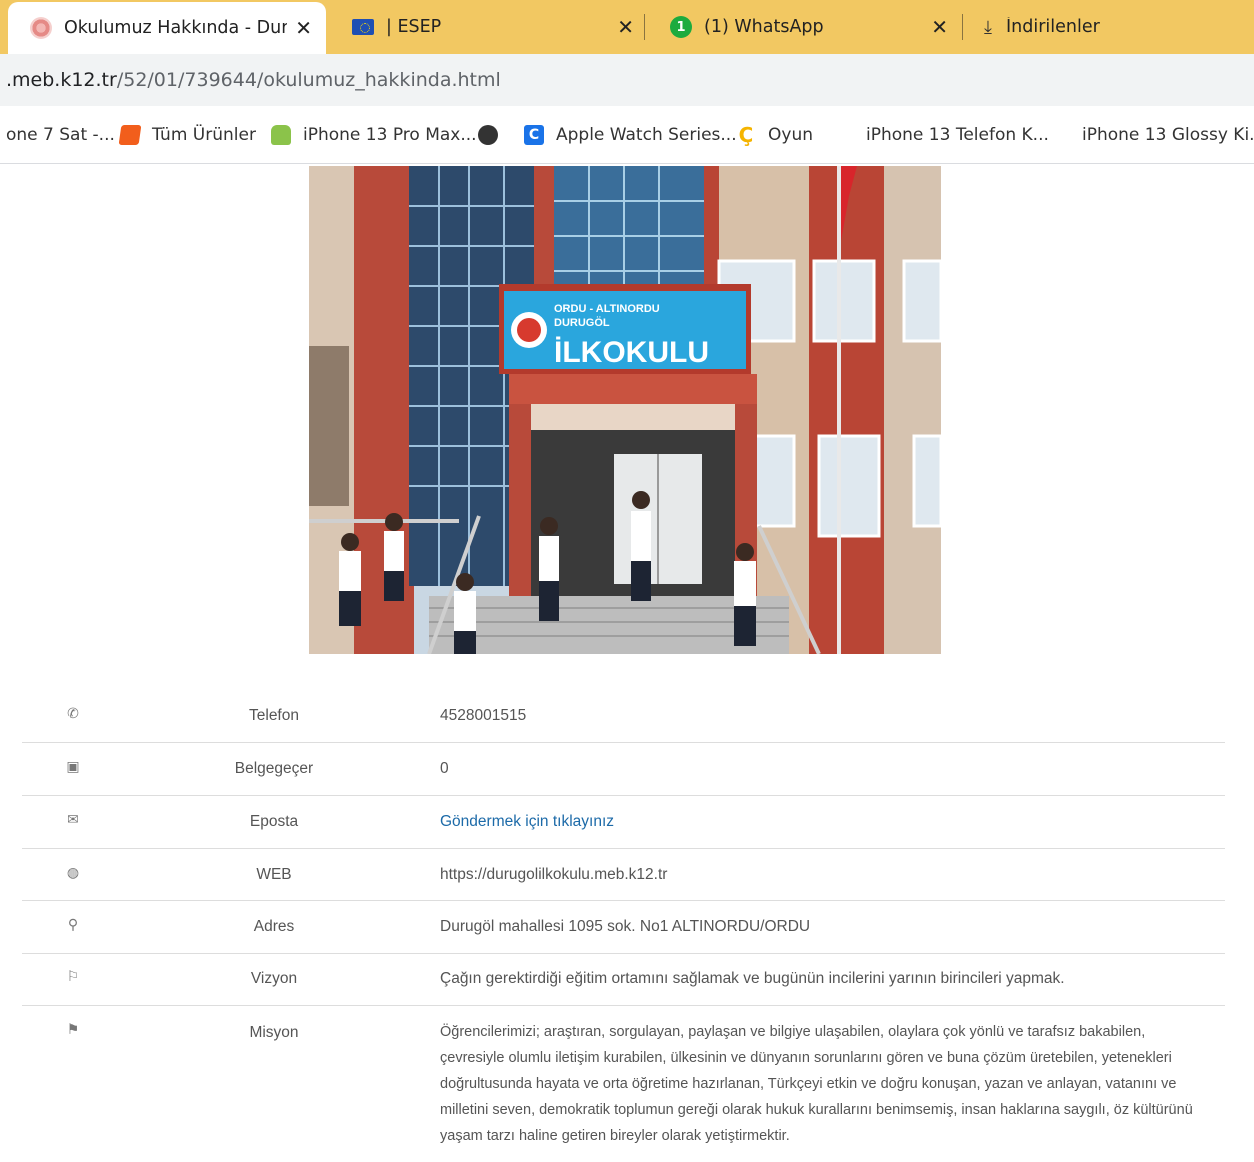 This screenshot has width=1254, height=1162. What do you see at coordinates (582, 322) in the screenshot?
I see `sign-line-2: DURUGÖL` at bounding box center [582, 322].